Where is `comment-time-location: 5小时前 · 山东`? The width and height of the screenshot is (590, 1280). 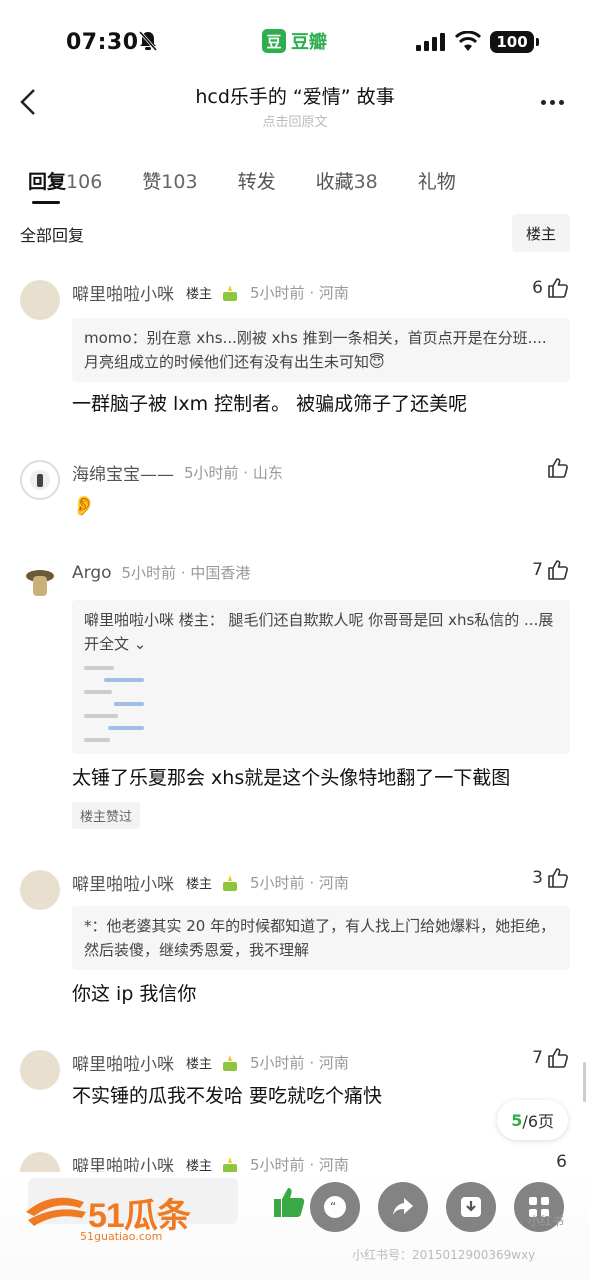 comment-time-location: 5小时前 · 山东 is located at coordinates (233, 473).